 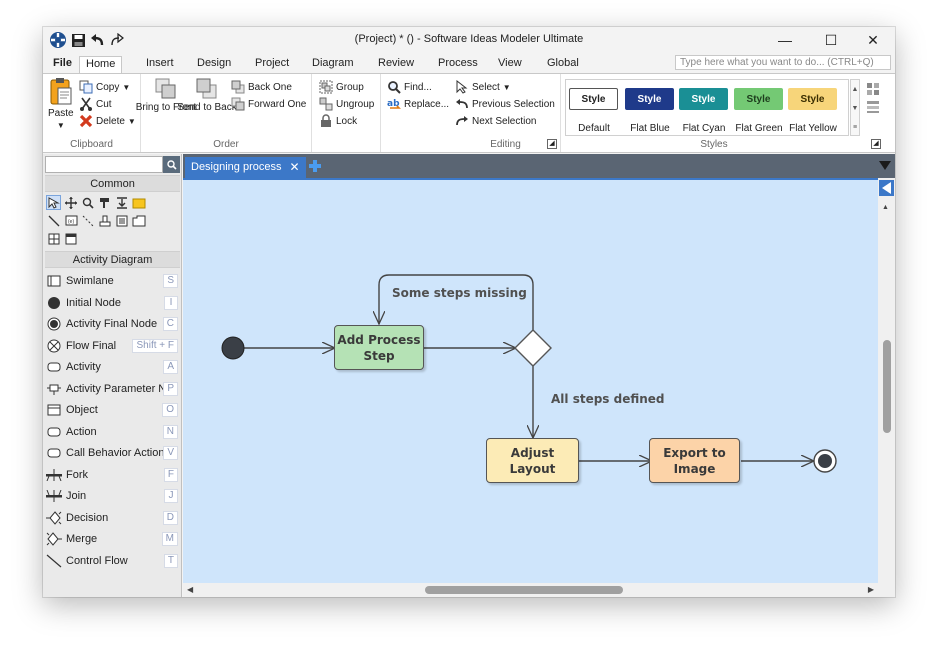 What do you see at coordinates (53, 202) in the screenshot?
I see `pointer-tool-icon` at bounding box center [53, 202].